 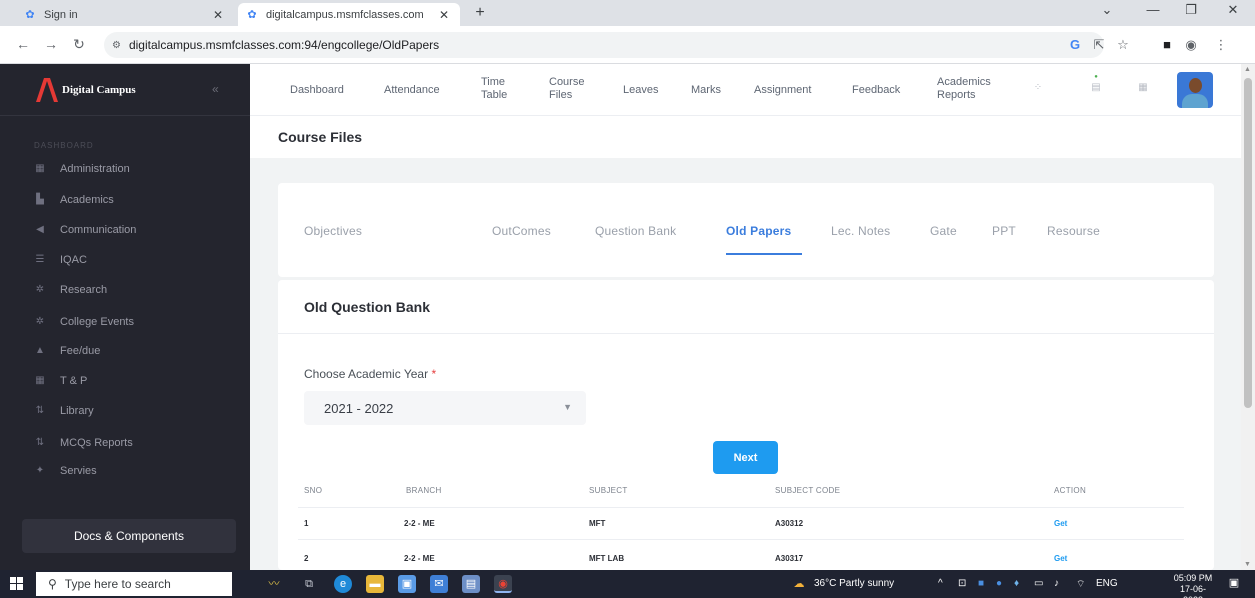 What do you see at coordinates (343, 584) in the screenshot?
I see `edge-browser-icon: e` at bounding box center [343, 584].